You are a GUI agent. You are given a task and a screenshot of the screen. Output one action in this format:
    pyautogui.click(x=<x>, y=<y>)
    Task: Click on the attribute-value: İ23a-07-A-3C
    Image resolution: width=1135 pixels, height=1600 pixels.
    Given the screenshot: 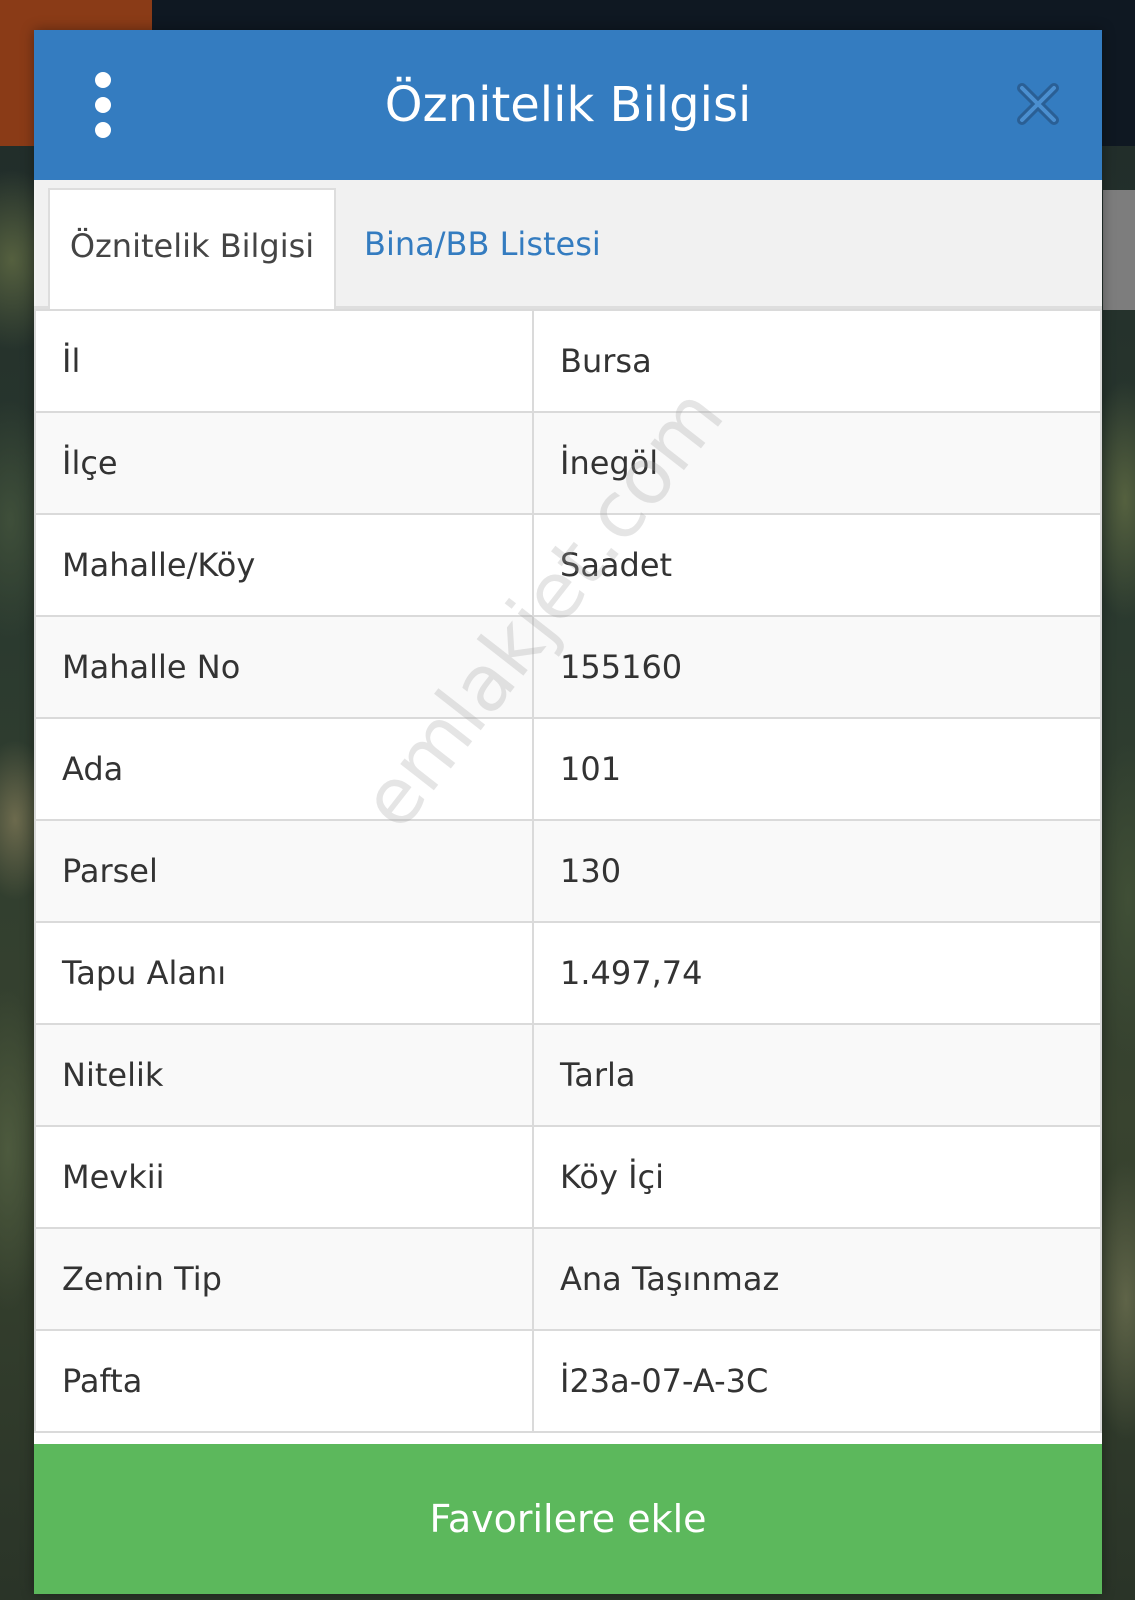 What is the action you would take?
    pyautogui.click(x=817, y=1381)
    